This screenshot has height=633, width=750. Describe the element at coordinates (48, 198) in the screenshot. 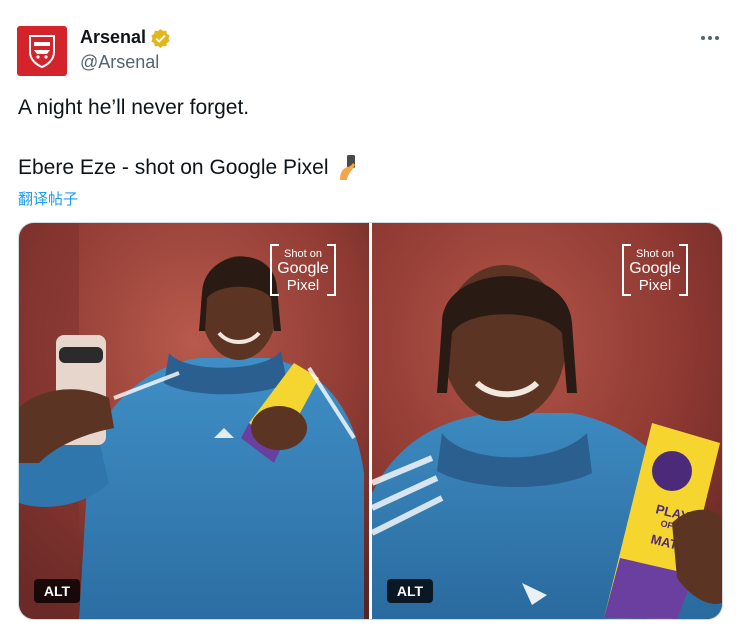

I see `translate-post-link: 翻译帖子` at that location.